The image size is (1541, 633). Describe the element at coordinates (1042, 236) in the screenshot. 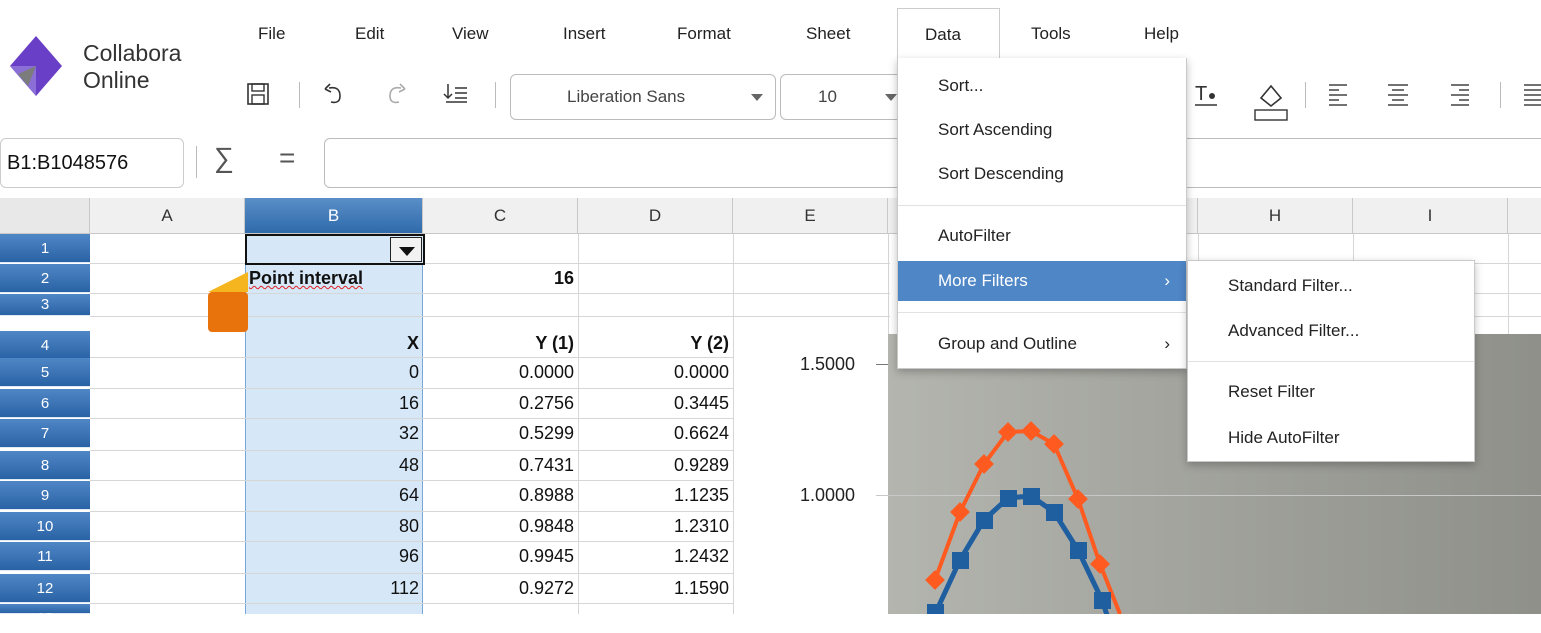

I see `menu-item-autofilter: AutoFilter` at that location.